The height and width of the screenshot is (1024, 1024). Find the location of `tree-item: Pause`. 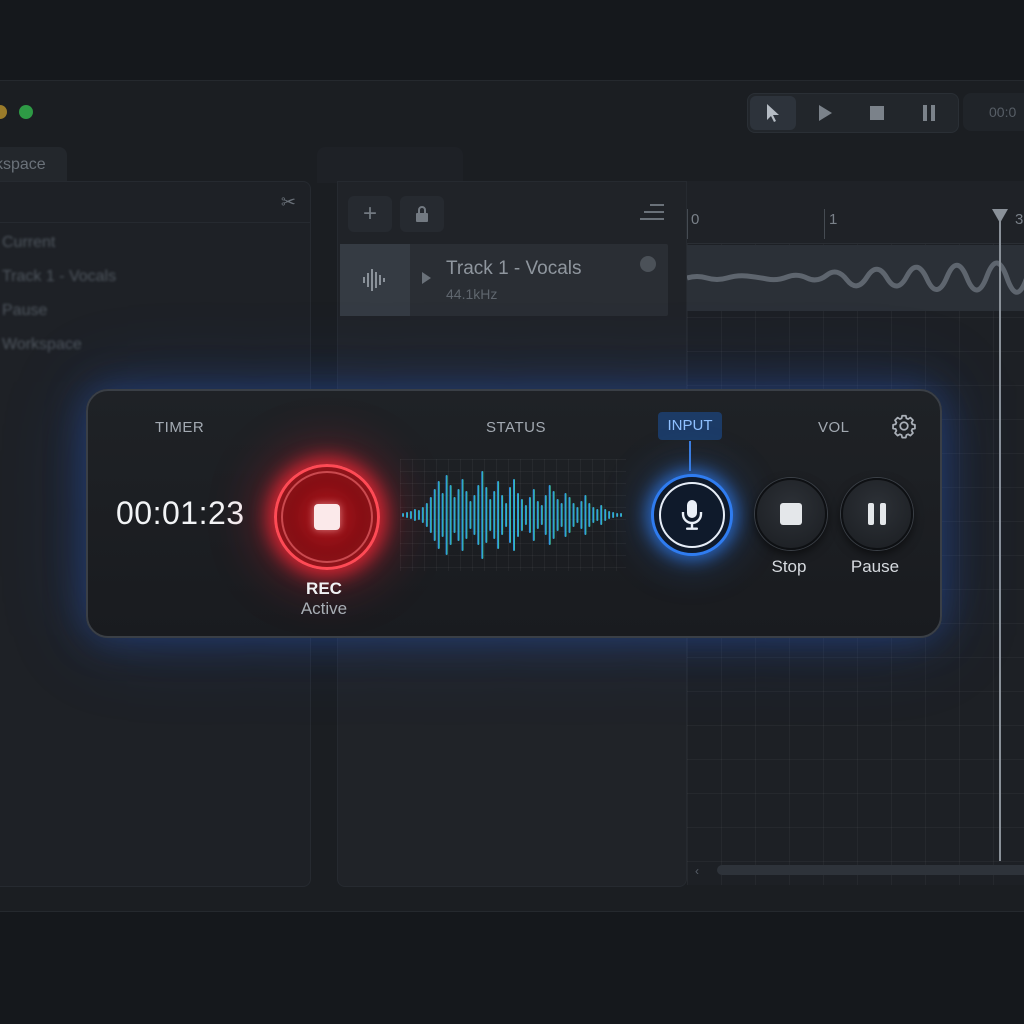

tree-item: Pause is located at coordinates (24, 311).